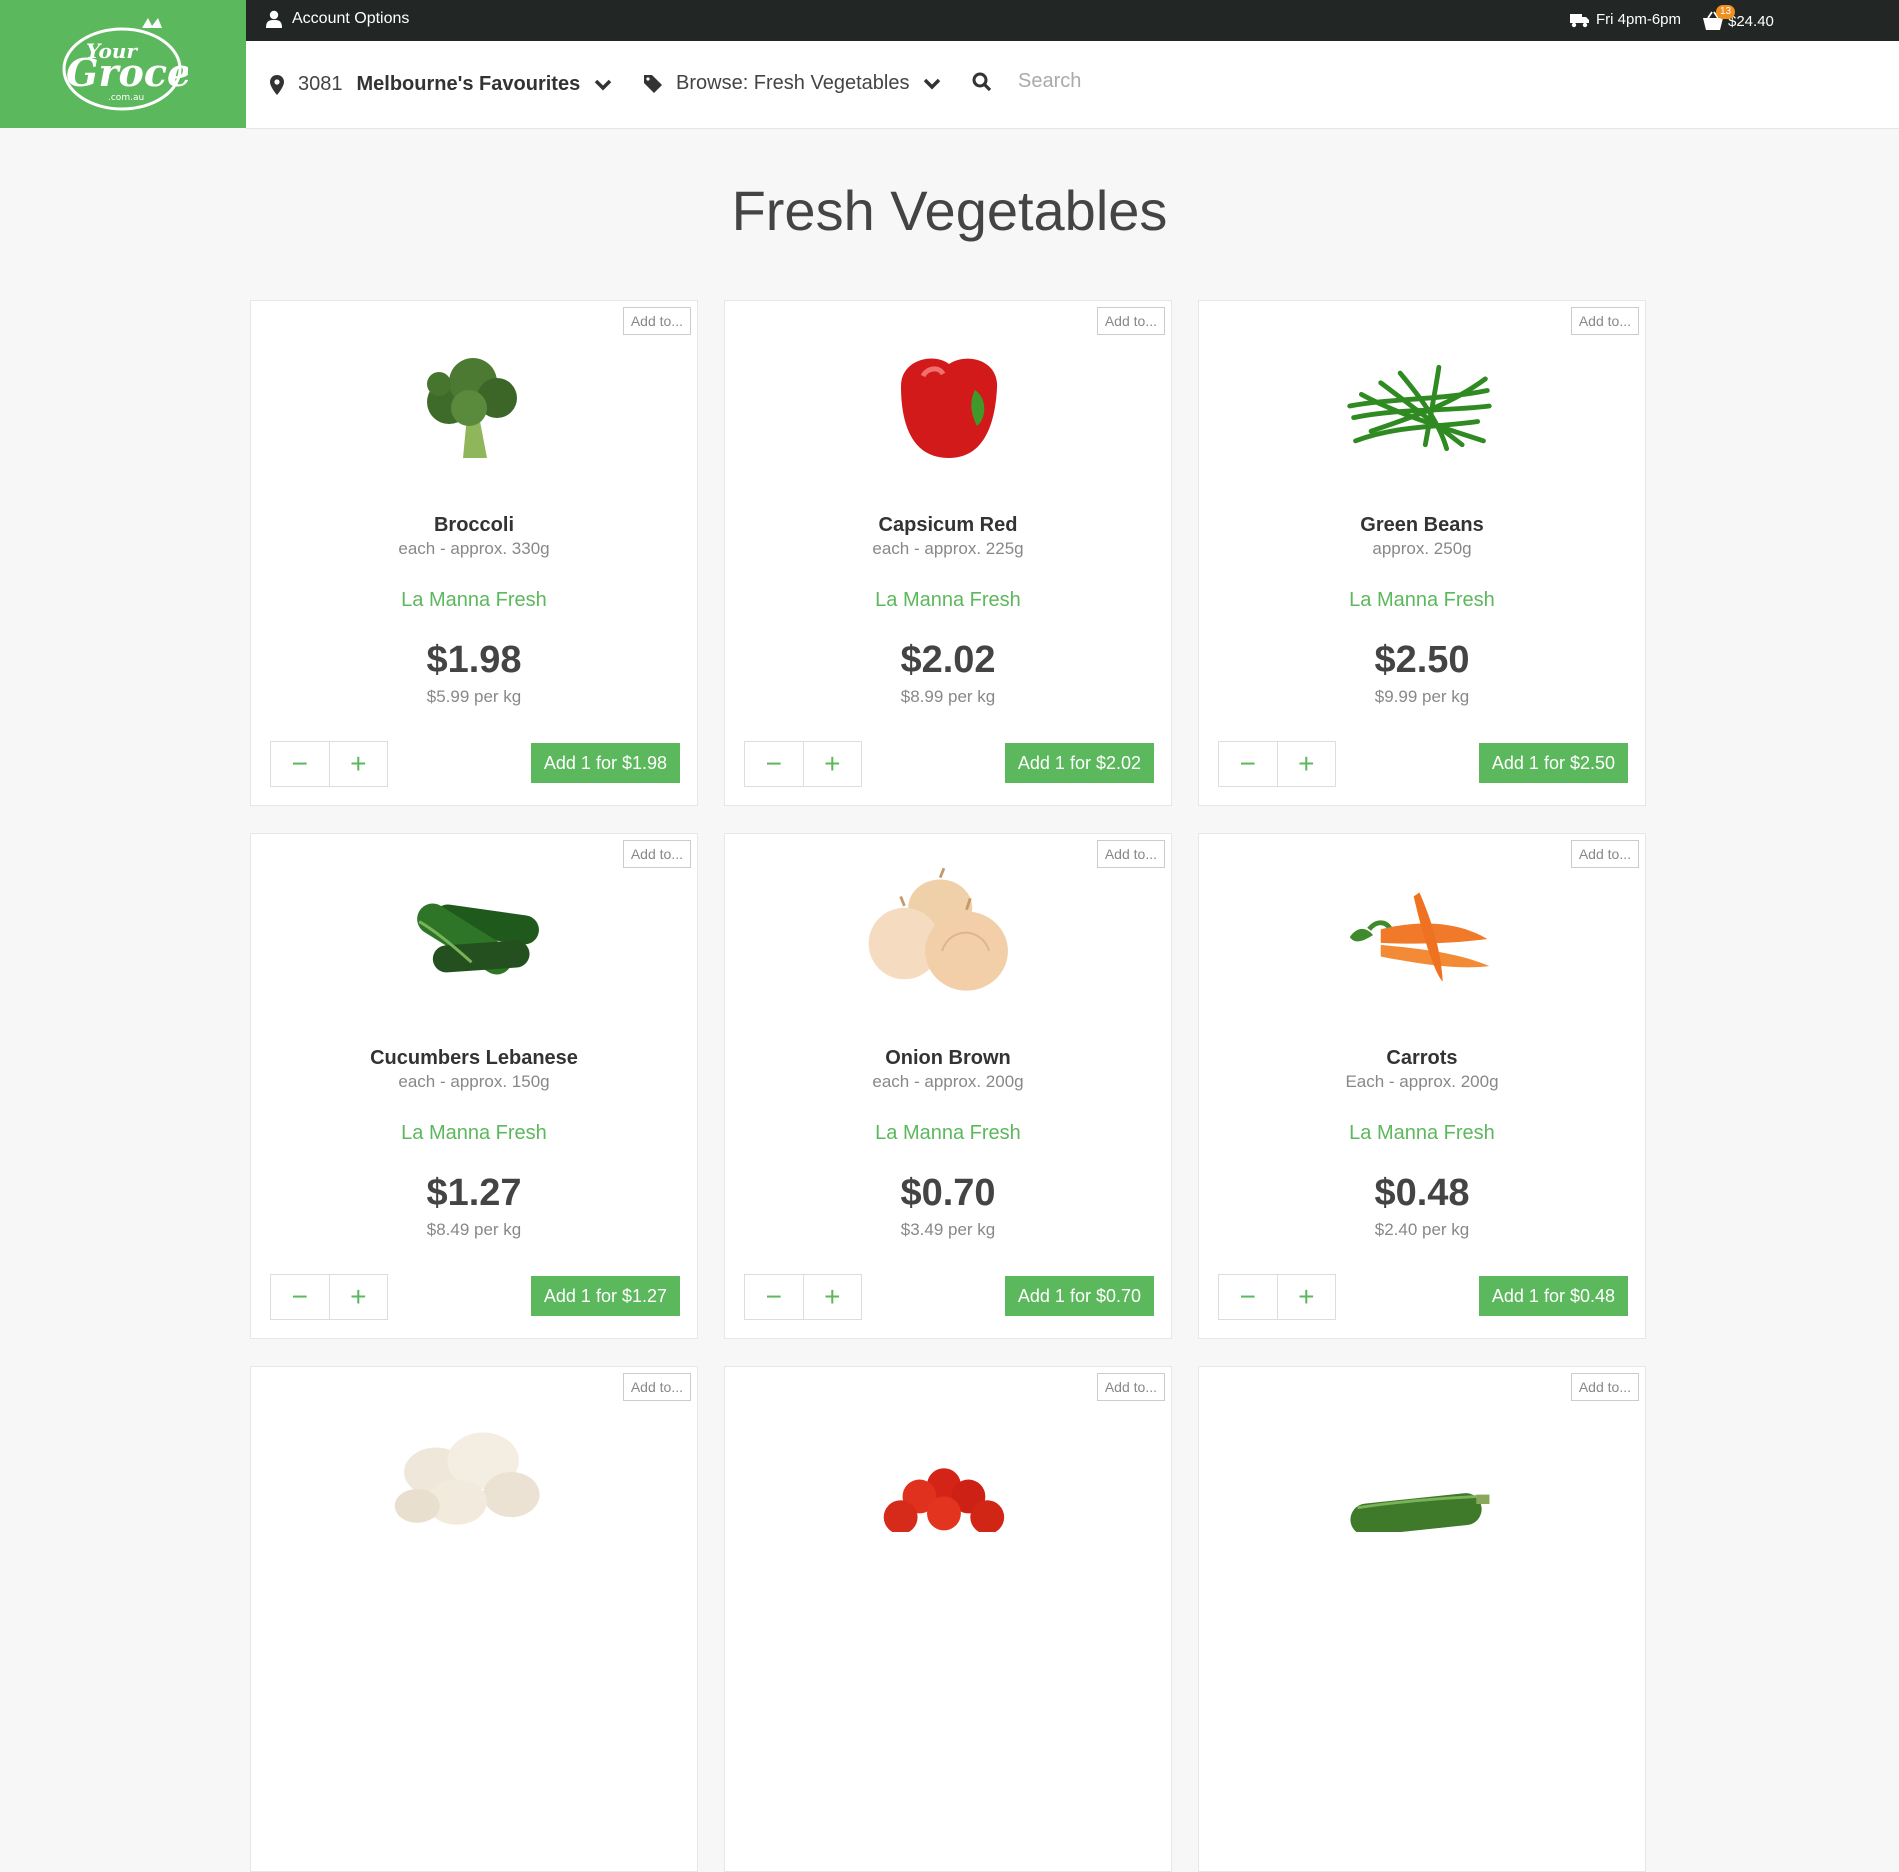  I want to click on broccoli-image, so click(474, 406).